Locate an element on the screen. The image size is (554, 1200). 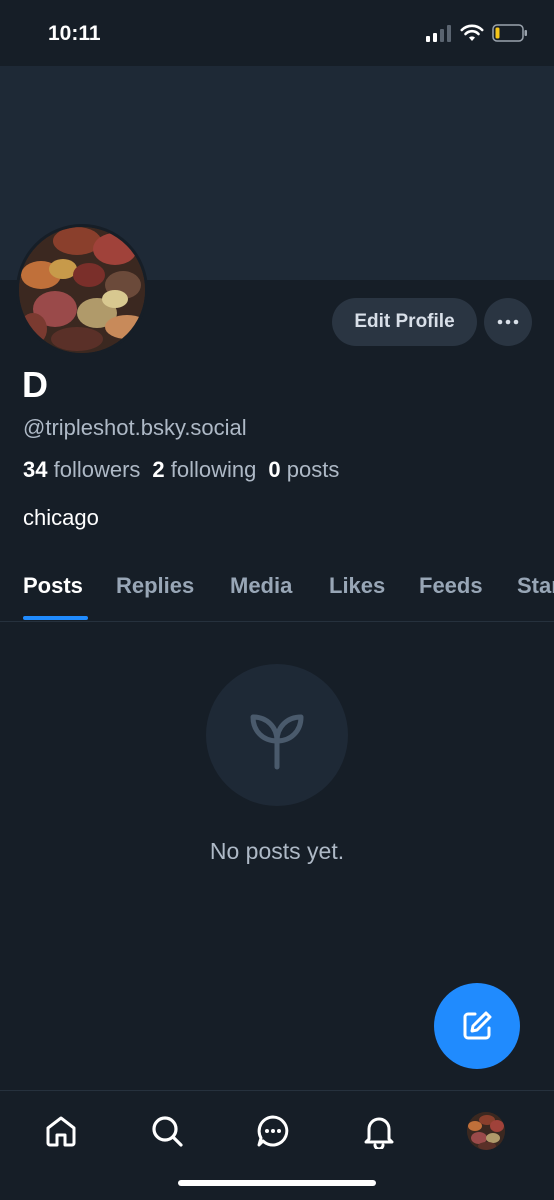
empty-state-icon-circle is located at coordinates (277, 735).